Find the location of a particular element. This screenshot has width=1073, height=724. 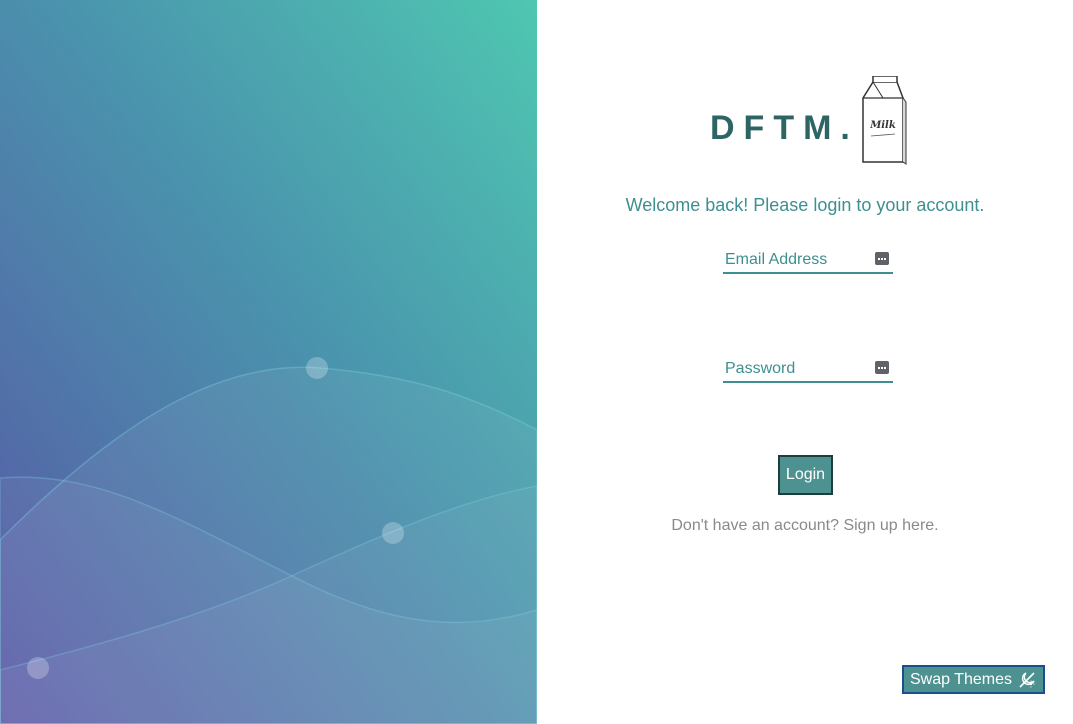

login-button: Login is located at coordinates (805, 475).